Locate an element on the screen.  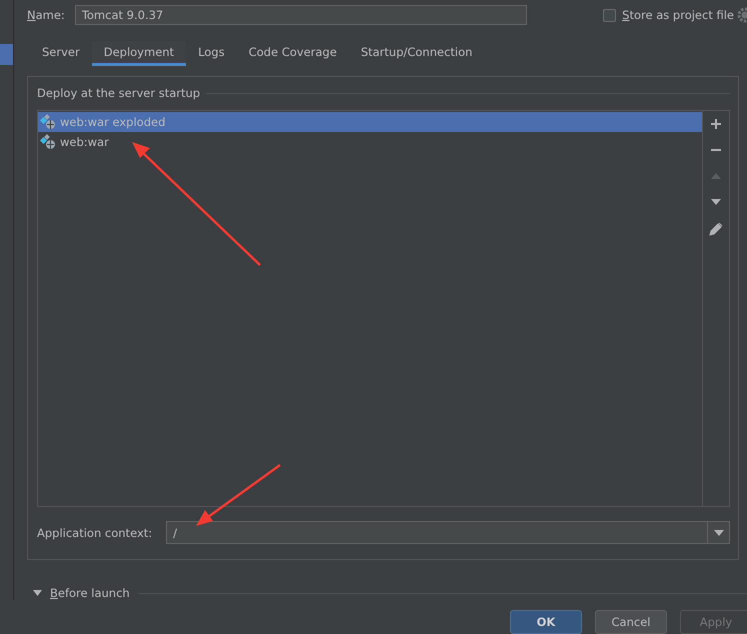
tab: Server is located at coordinates (61, 53).